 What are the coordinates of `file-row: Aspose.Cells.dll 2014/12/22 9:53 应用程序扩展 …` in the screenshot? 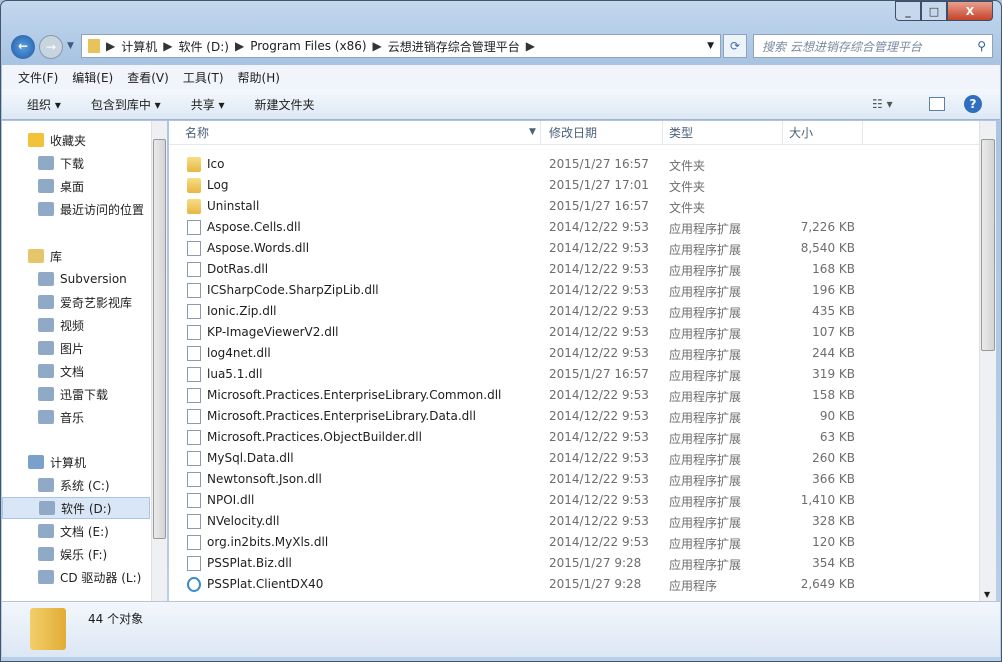 It's located at (519, 227).